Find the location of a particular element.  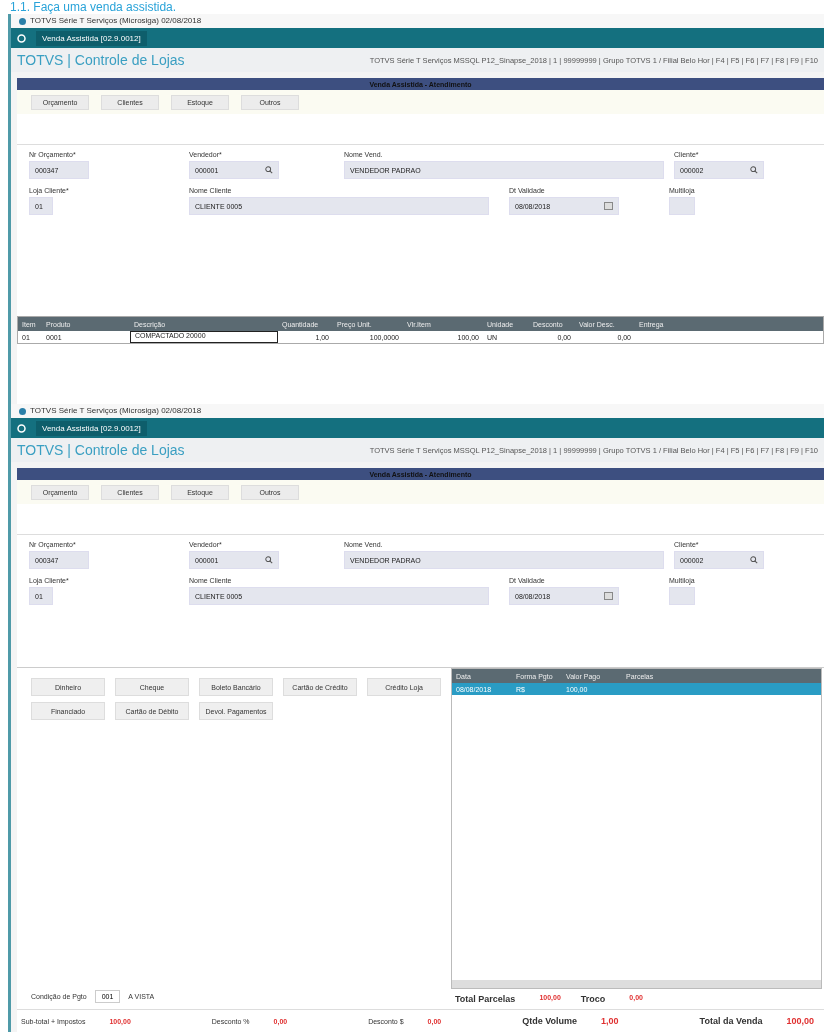

horizontal-scrollbar is located at coordinates (636, 984).